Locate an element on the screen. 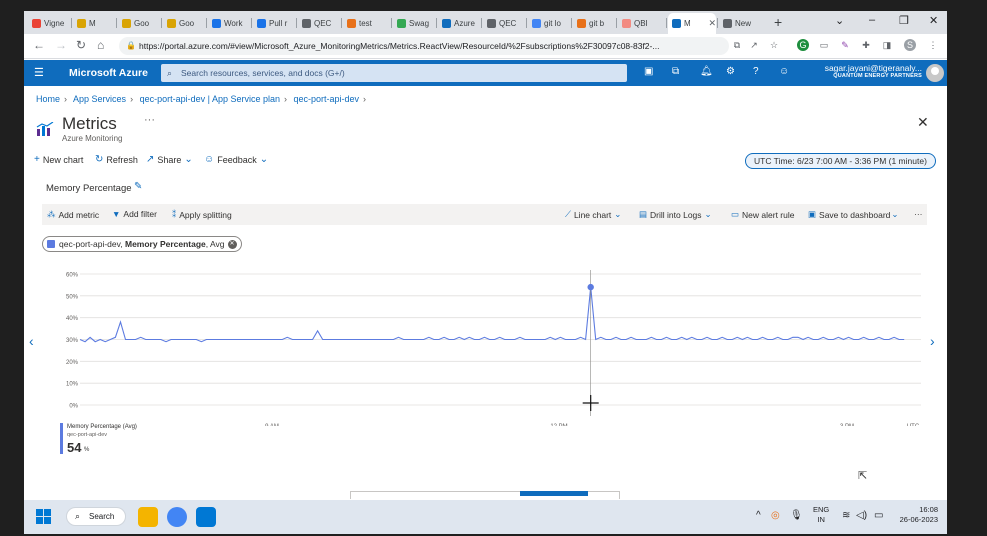  save-dashboard-dropdown: ▣ Save to dashboard ⌄ is located at coordinates (855, 214).